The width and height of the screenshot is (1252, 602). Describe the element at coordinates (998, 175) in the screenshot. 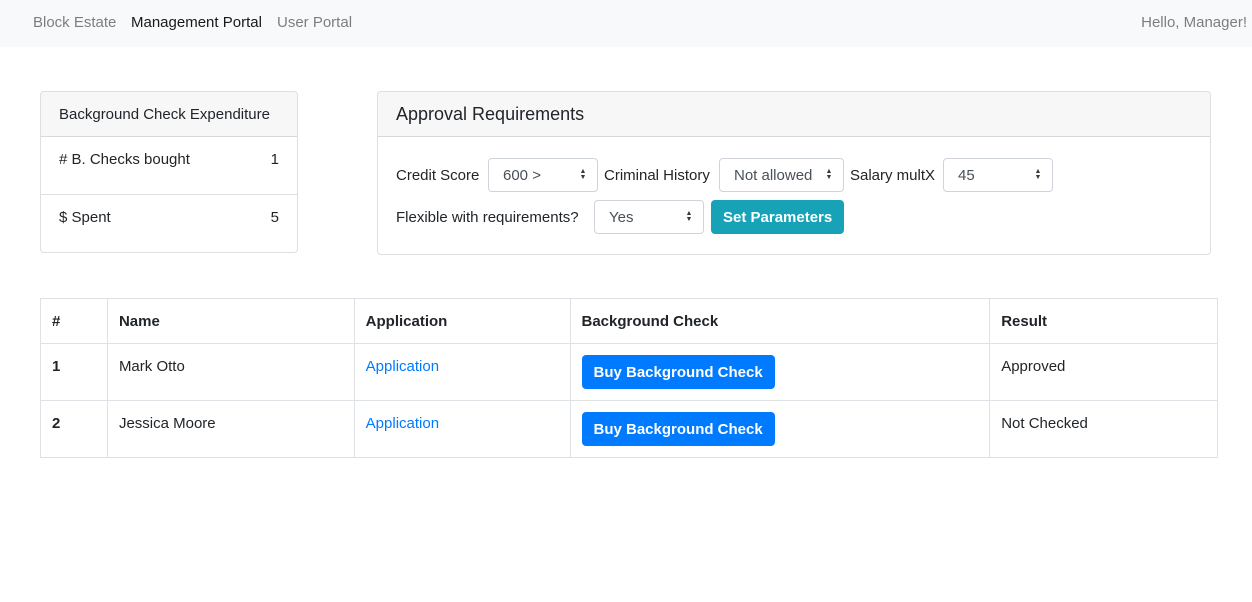

I see `salary-mult-select: 45 ▲ ▼` at that location.